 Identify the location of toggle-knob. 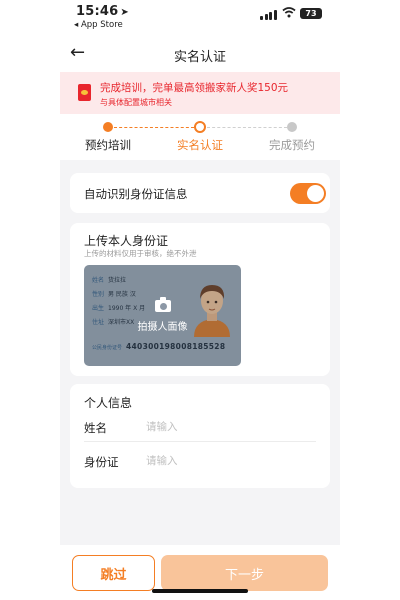
(315, 193).